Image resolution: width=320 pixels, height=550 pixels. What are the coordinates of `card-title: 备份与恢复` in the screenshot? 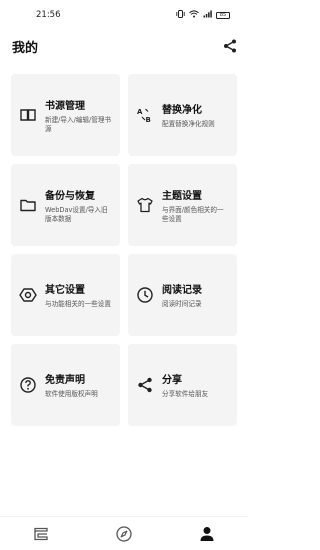 It's located at (70, 196).